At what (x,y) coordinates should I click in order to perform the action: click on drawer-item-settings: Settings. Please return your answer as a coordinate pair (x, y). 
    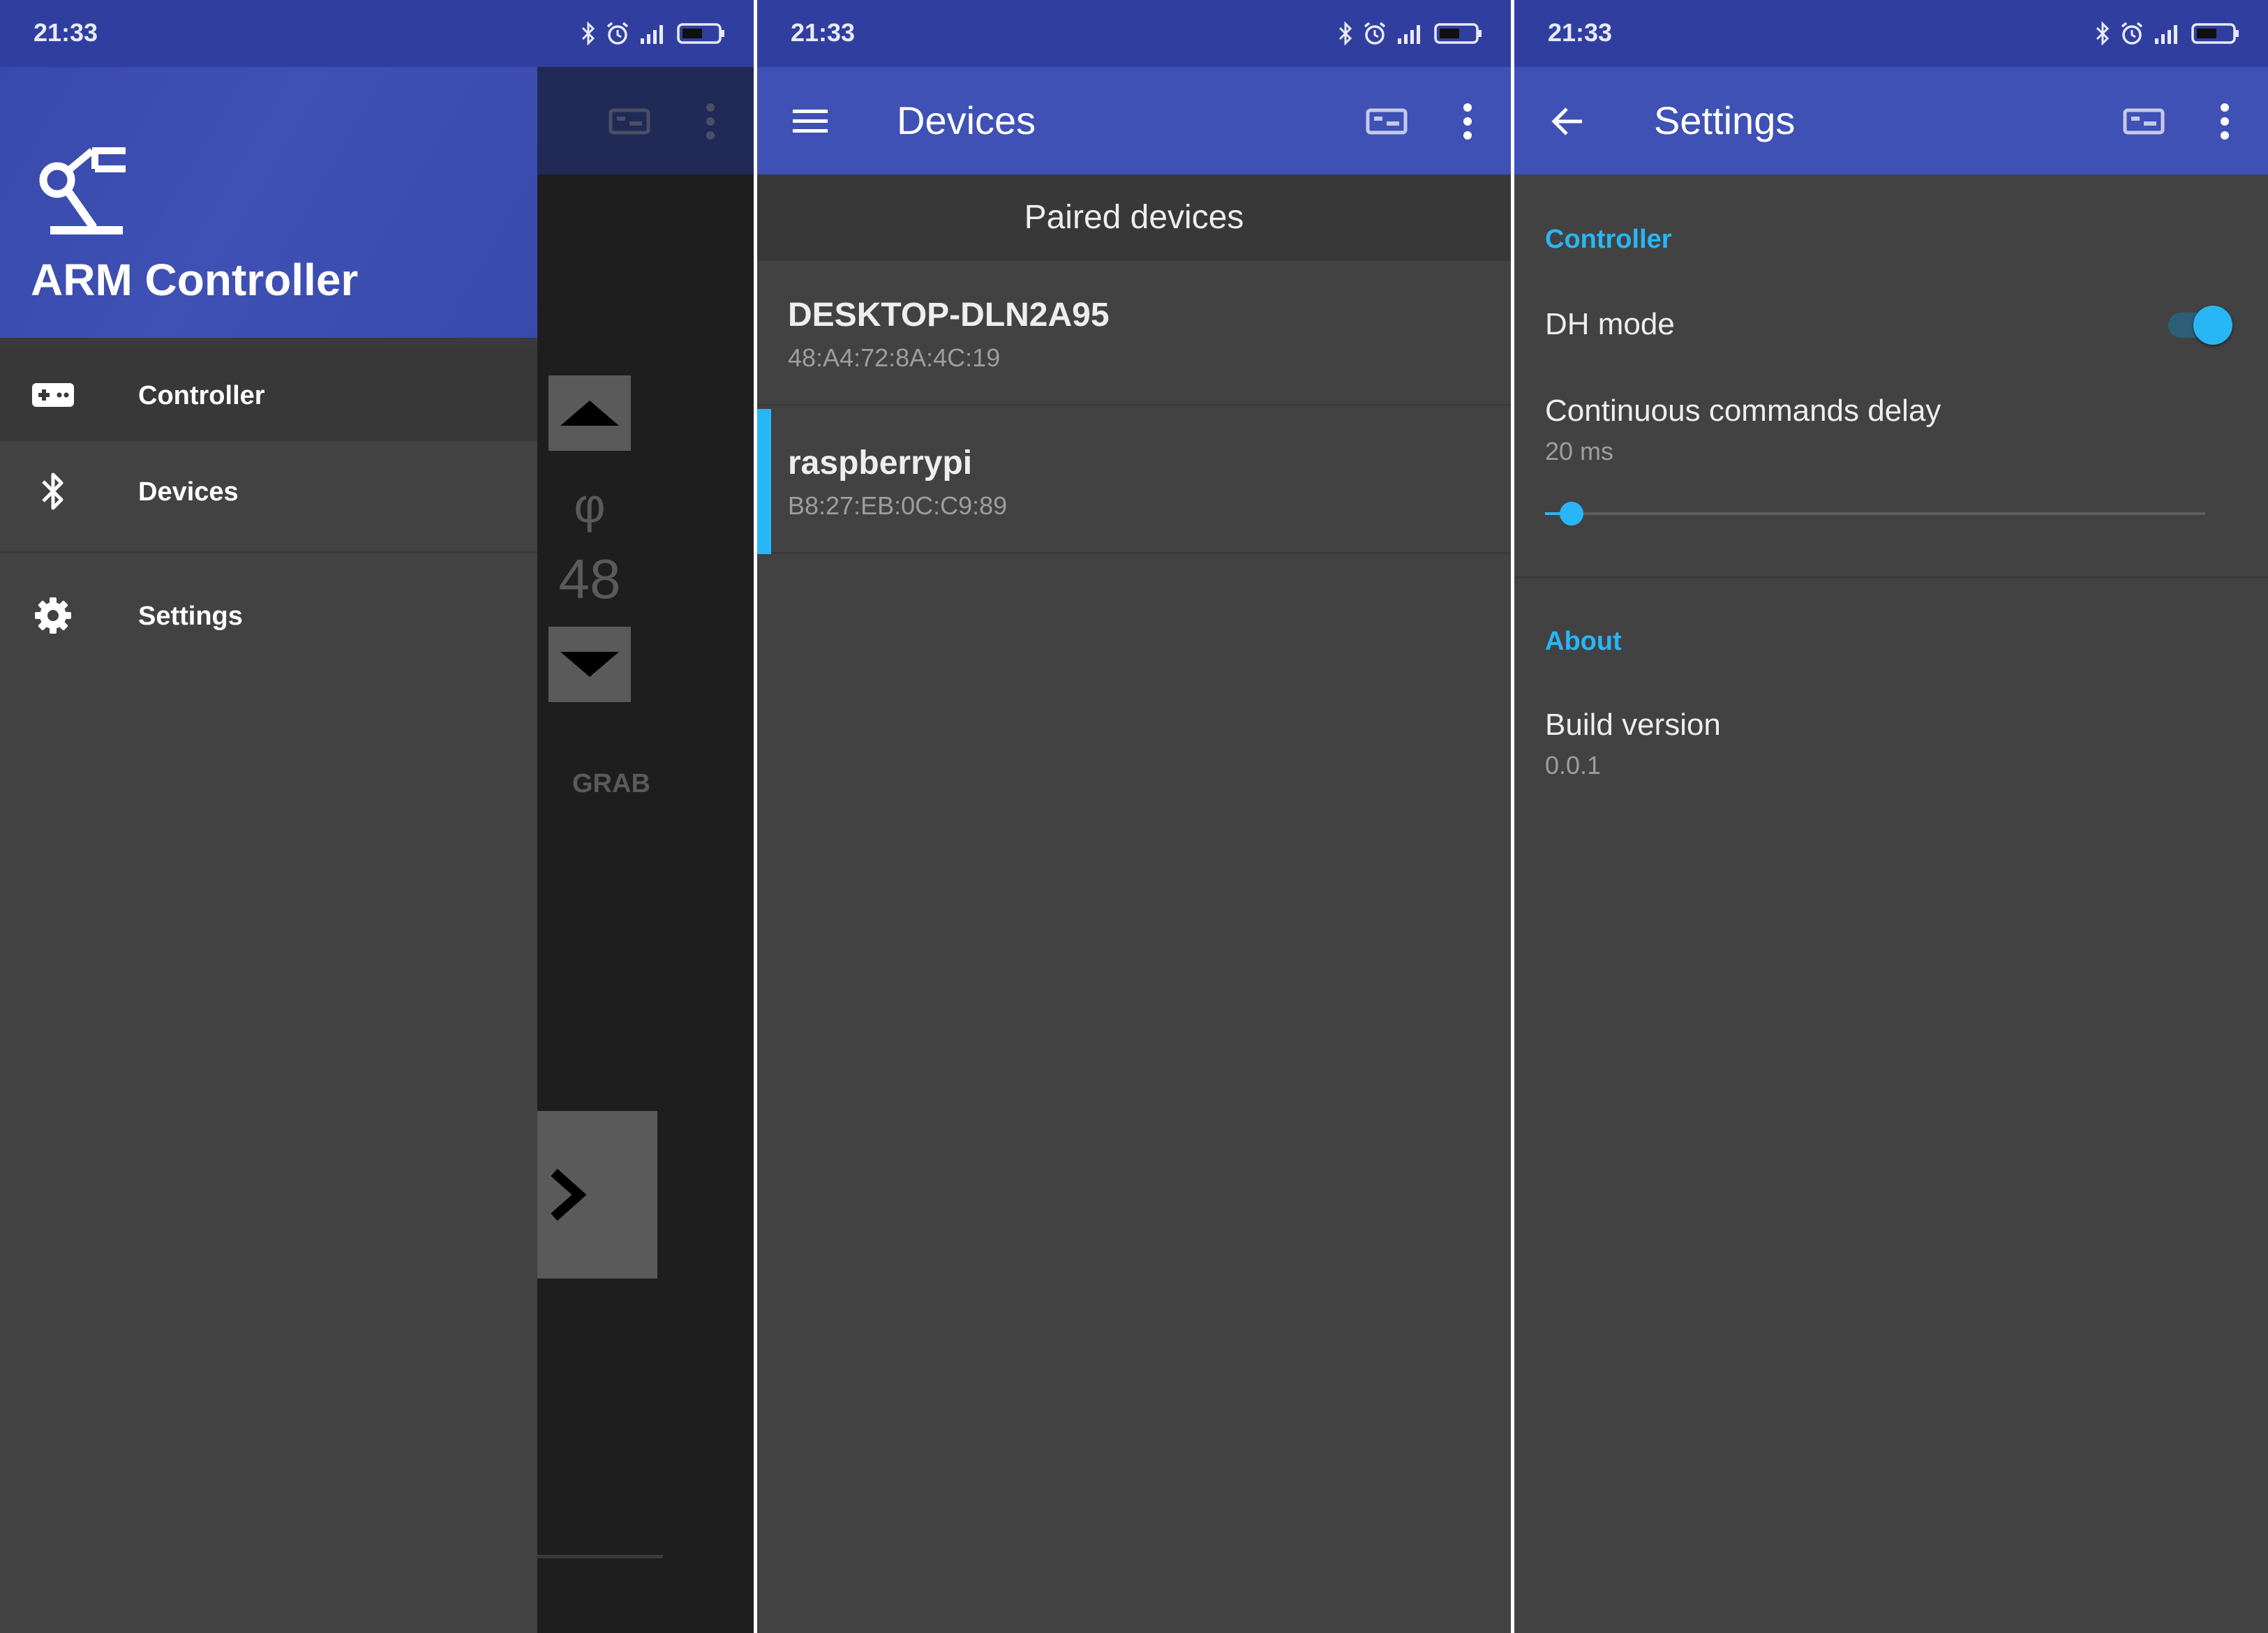
    Looking at the image, I should click on (268, 615).